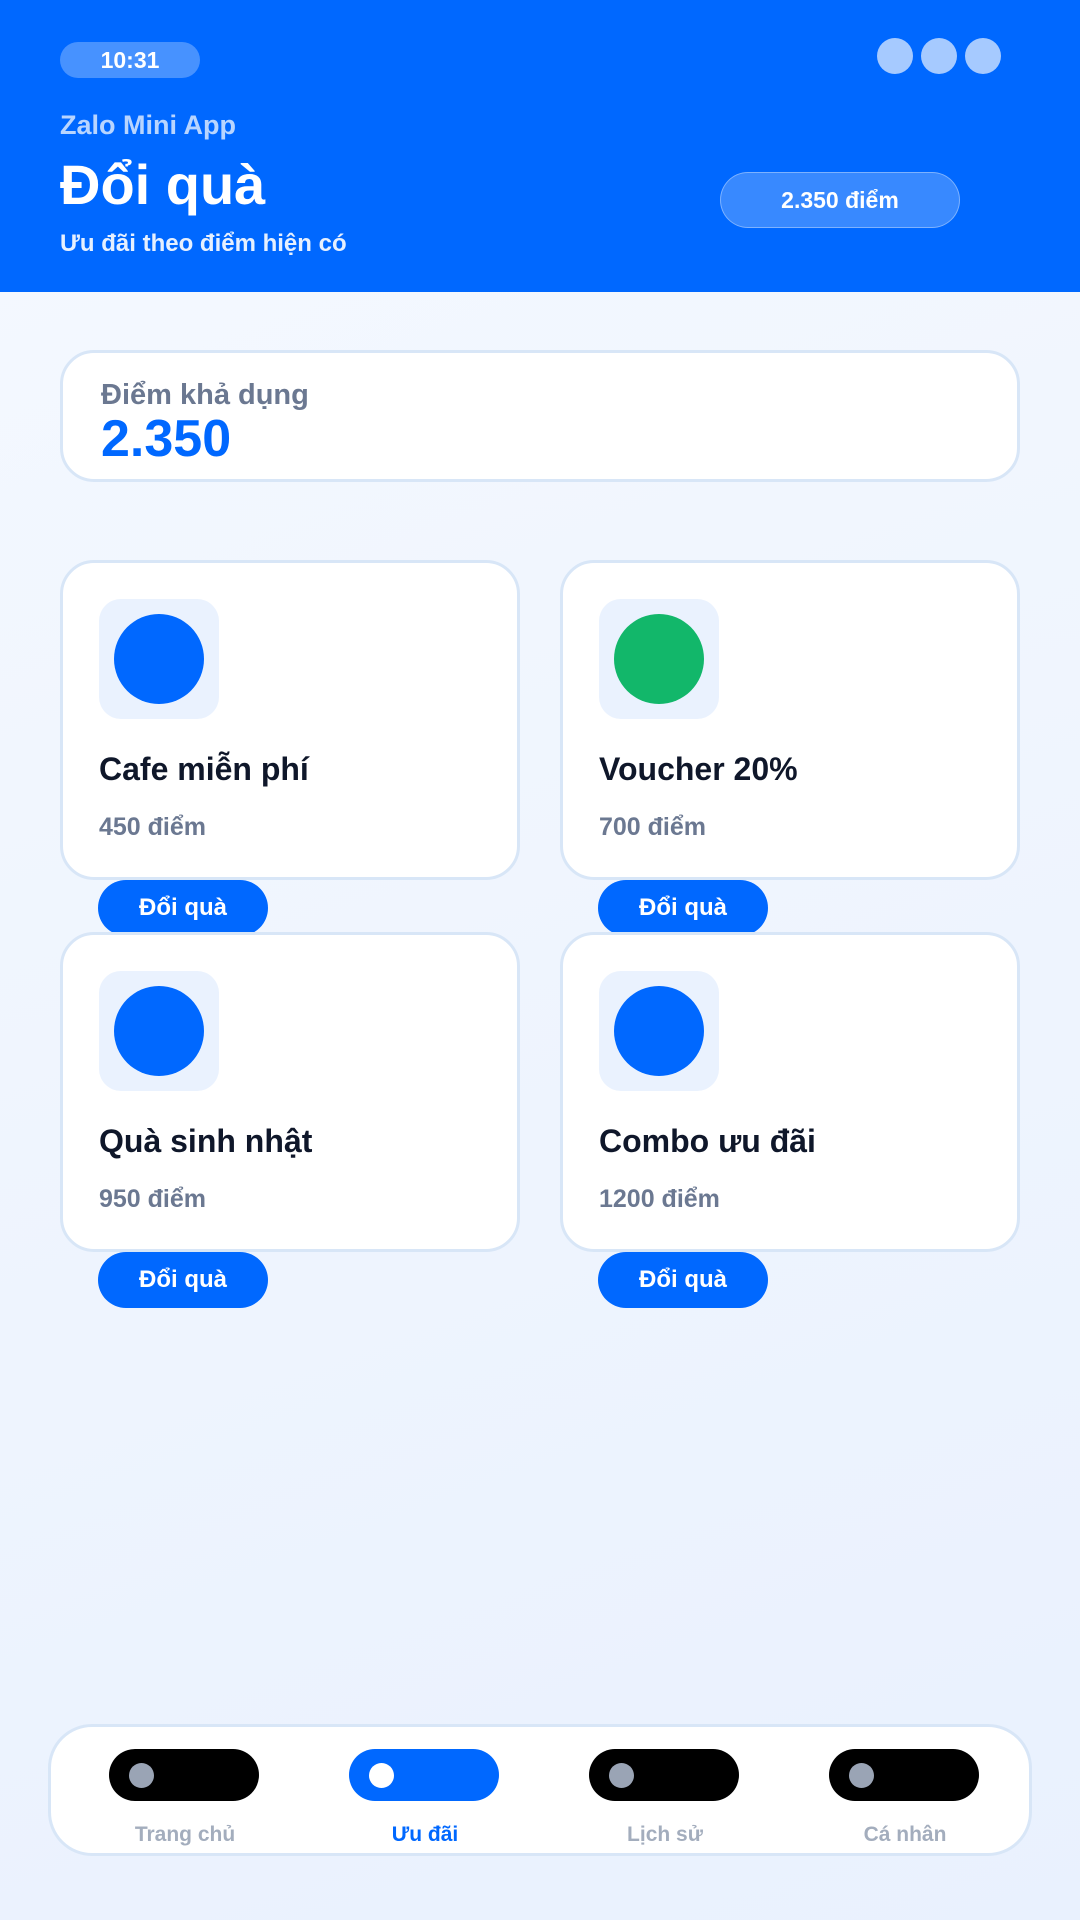  I want to click on combo-icon, so click(659, 1031).